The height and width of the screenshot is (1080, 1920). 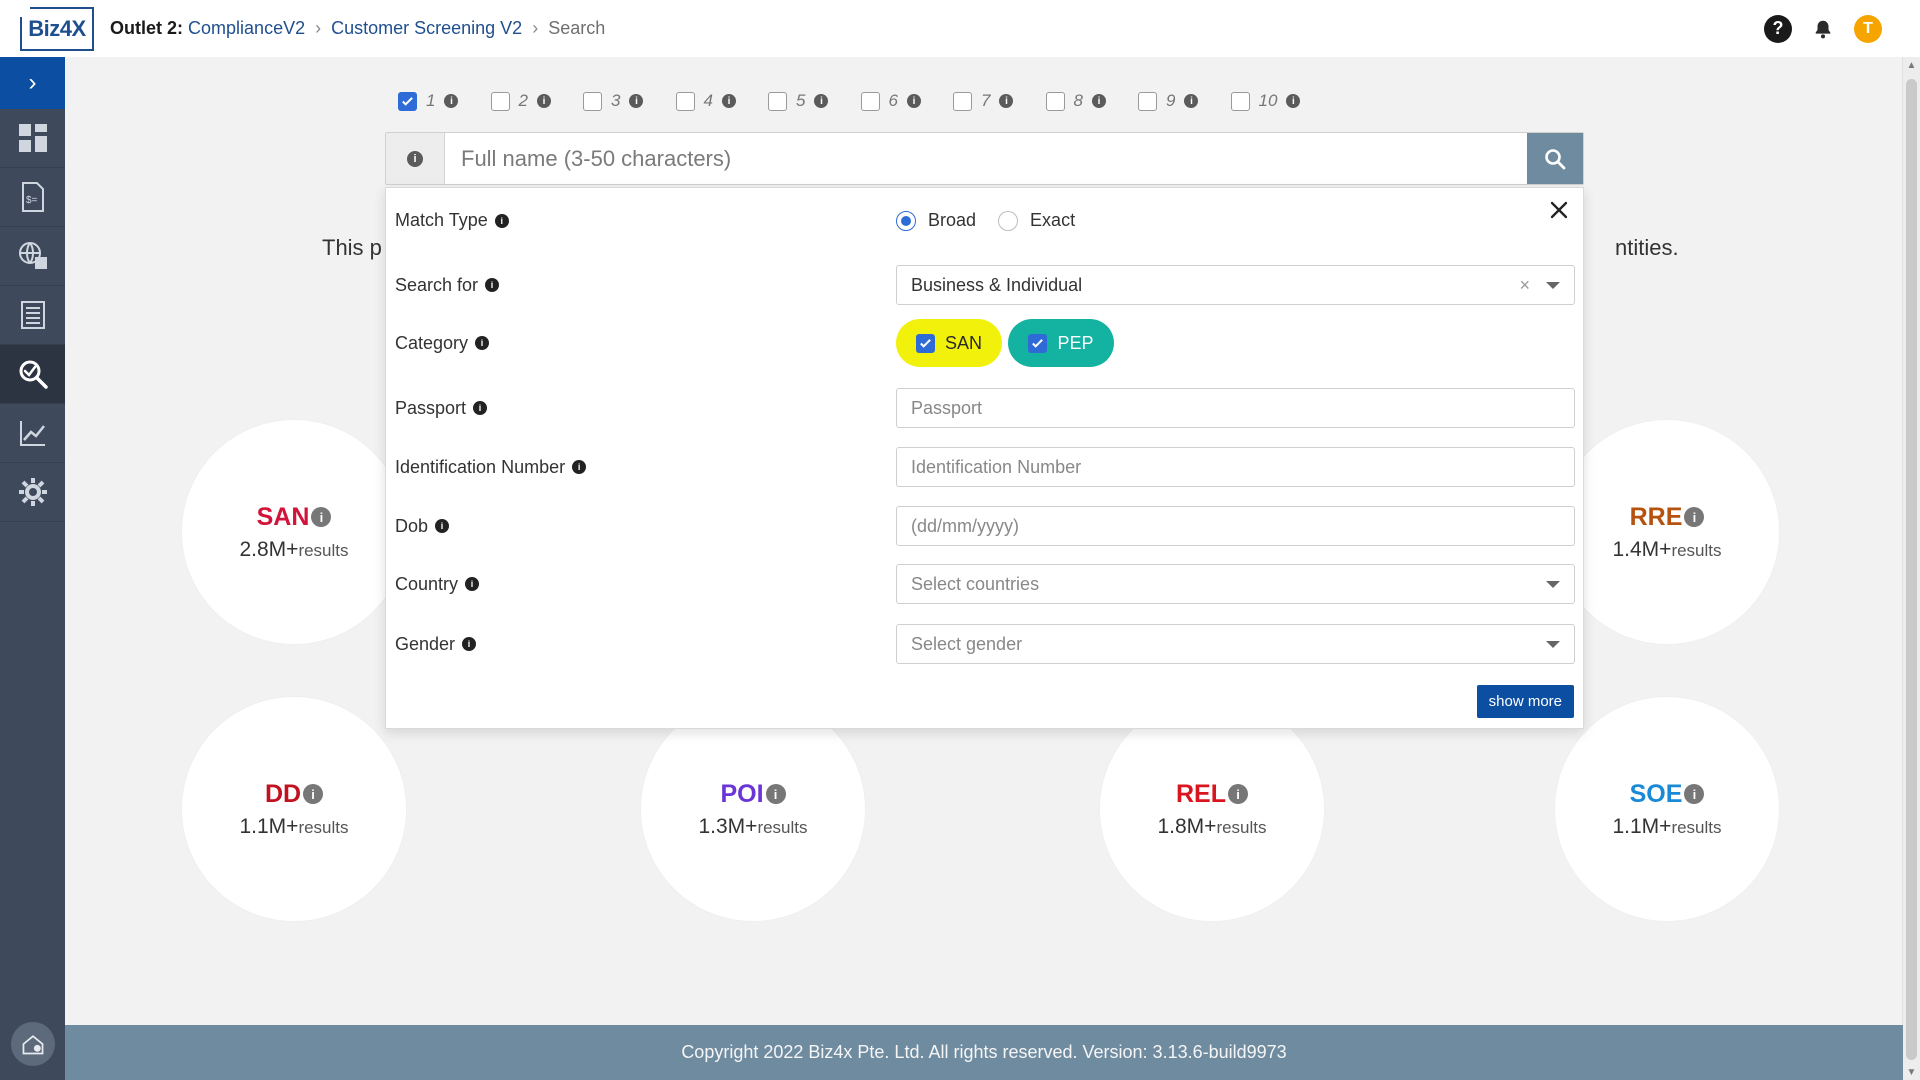 I want to click on sidebar-item-settings, so click(x=32, y=492).